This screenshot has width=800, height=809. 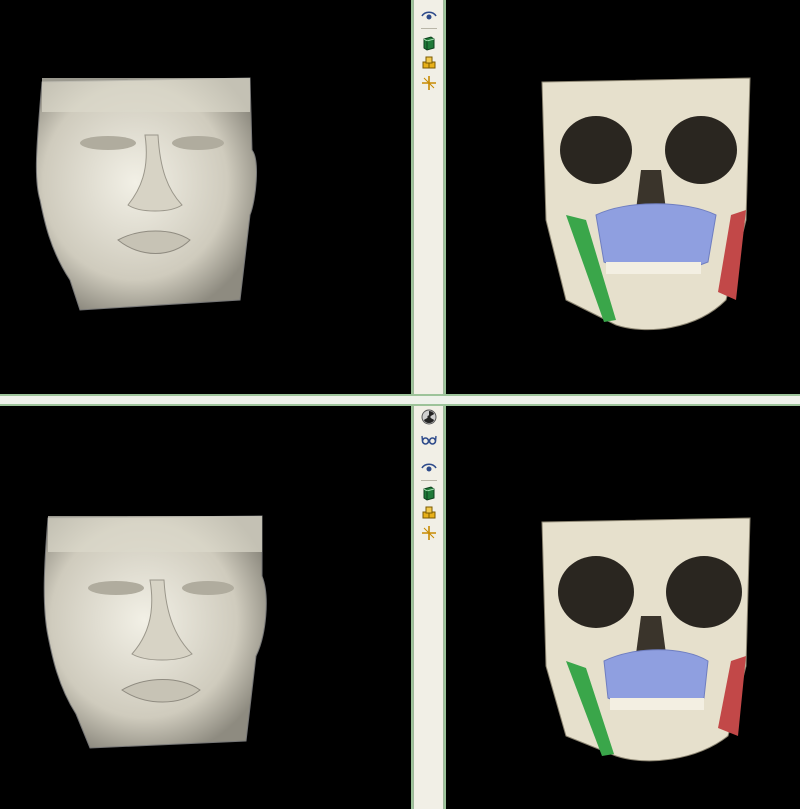 What do you see at coordinates (428, 197) in the screenshot?
I see `toolbar-top` at bounding box center [428, 197].